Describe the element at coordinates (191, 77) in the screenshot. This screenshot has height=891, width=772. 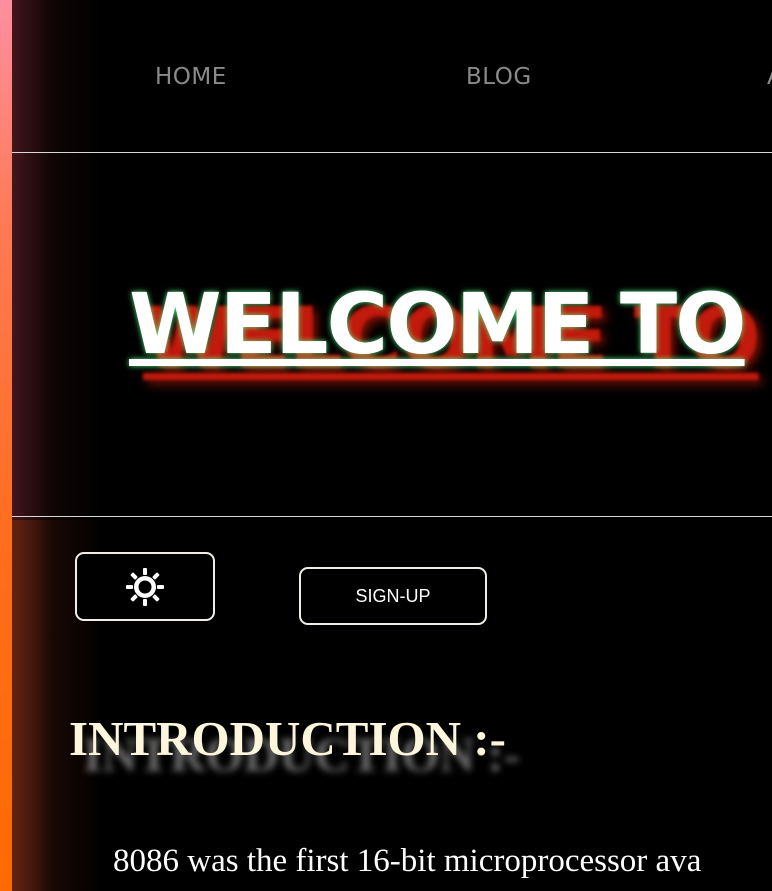
I see `nav-link-home: HOME` at that location.